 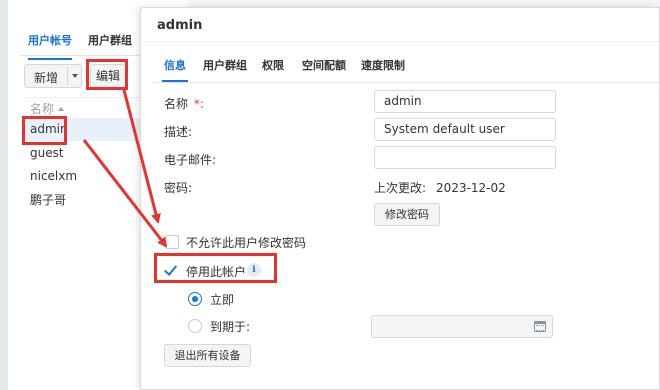 What do you see at coordinates (406, 82) in the screenshot?
I see `tab-divider` at bounding box center [406, 82].